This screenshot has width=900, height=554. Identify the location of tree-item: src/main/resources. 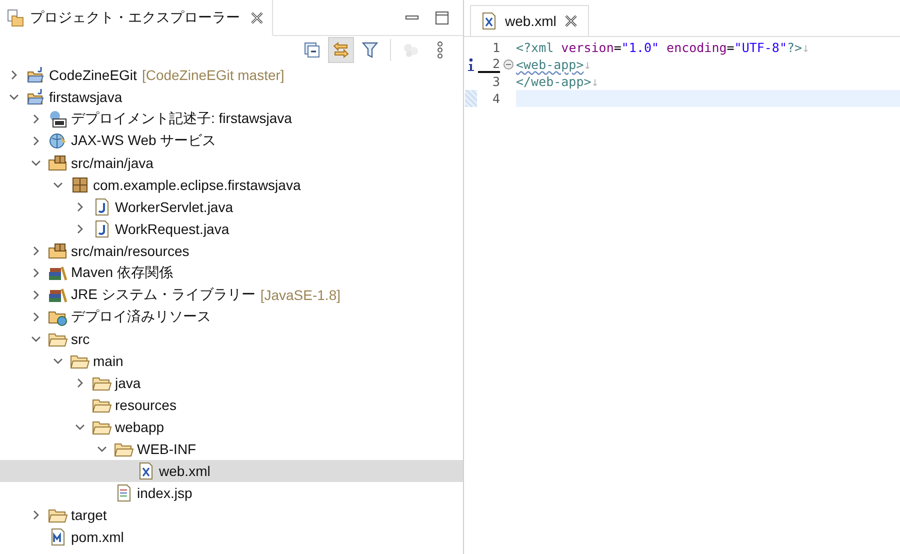
(231, 251).